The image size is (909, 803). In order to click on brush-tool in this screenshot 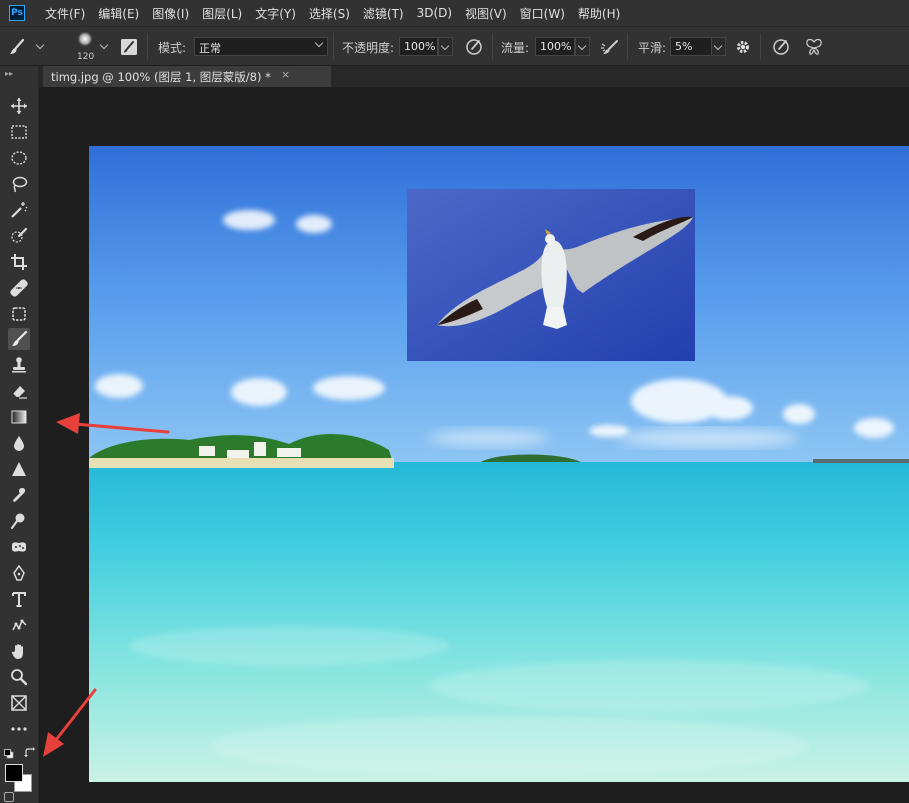, I will do `click(19, 339)`.